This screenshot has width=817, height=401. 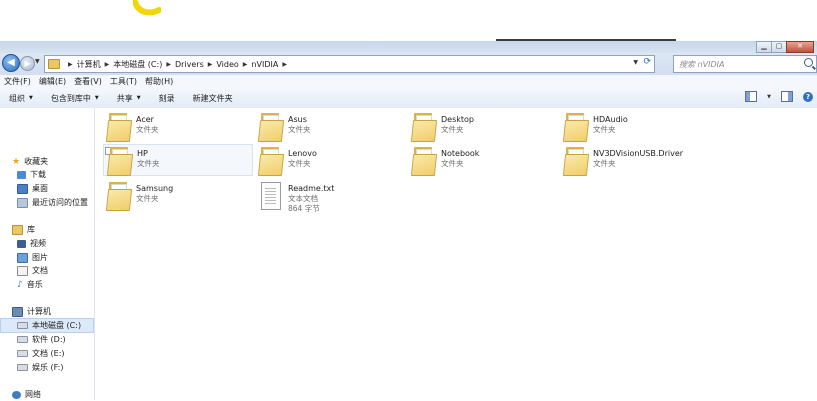 What do you see at coordinates (32, 257) in the screenshot?
I see `nav-pictures: 图片` at bounding box center [32, 257].